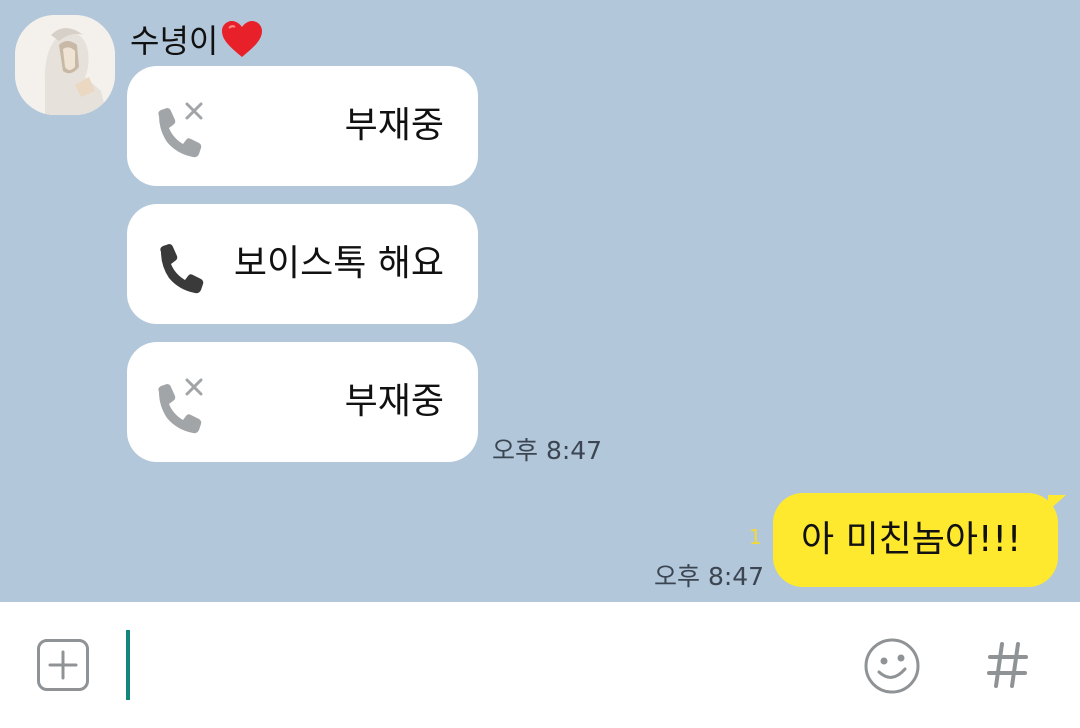 The height and width of the screenshot is (728, 1080). I want to click on heart-icon, so click(242, 39).